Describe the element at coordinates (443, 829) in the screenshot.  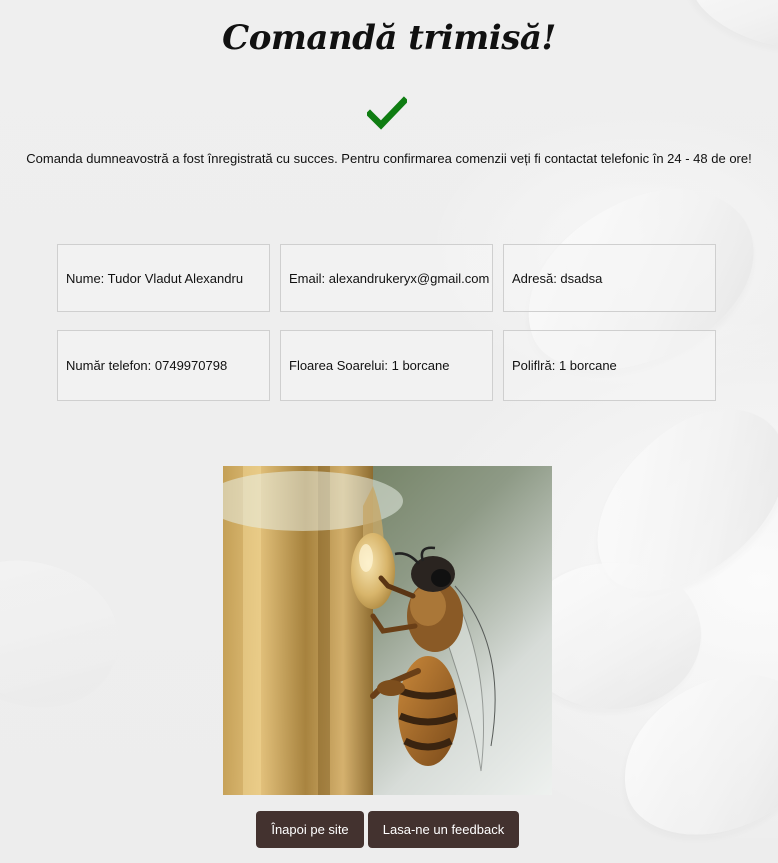
I see `leave-feedback-button: Lasa-ne un feedback` at that location.